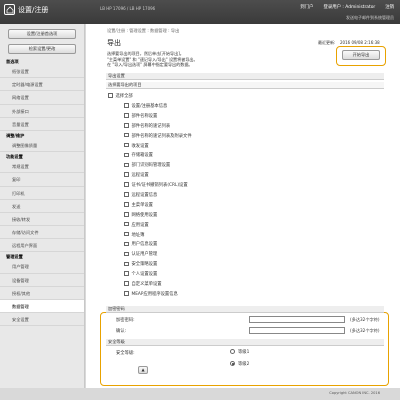 Image resolution: width=400 pixels, height=400 pixels. Describe the element at coordinates (144, 265) in the screenshot. I see `item-label: 安全策略设置` at that location.